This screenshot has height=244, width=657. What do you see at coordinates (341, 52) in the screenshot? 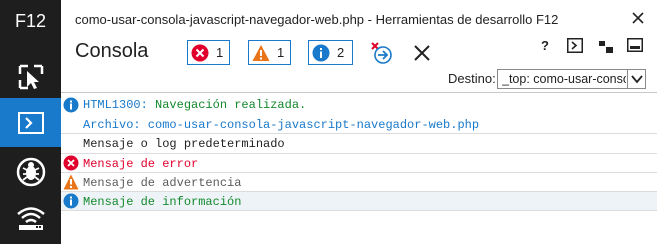
I see `info-count: 2` at bounding box center [341, 52].